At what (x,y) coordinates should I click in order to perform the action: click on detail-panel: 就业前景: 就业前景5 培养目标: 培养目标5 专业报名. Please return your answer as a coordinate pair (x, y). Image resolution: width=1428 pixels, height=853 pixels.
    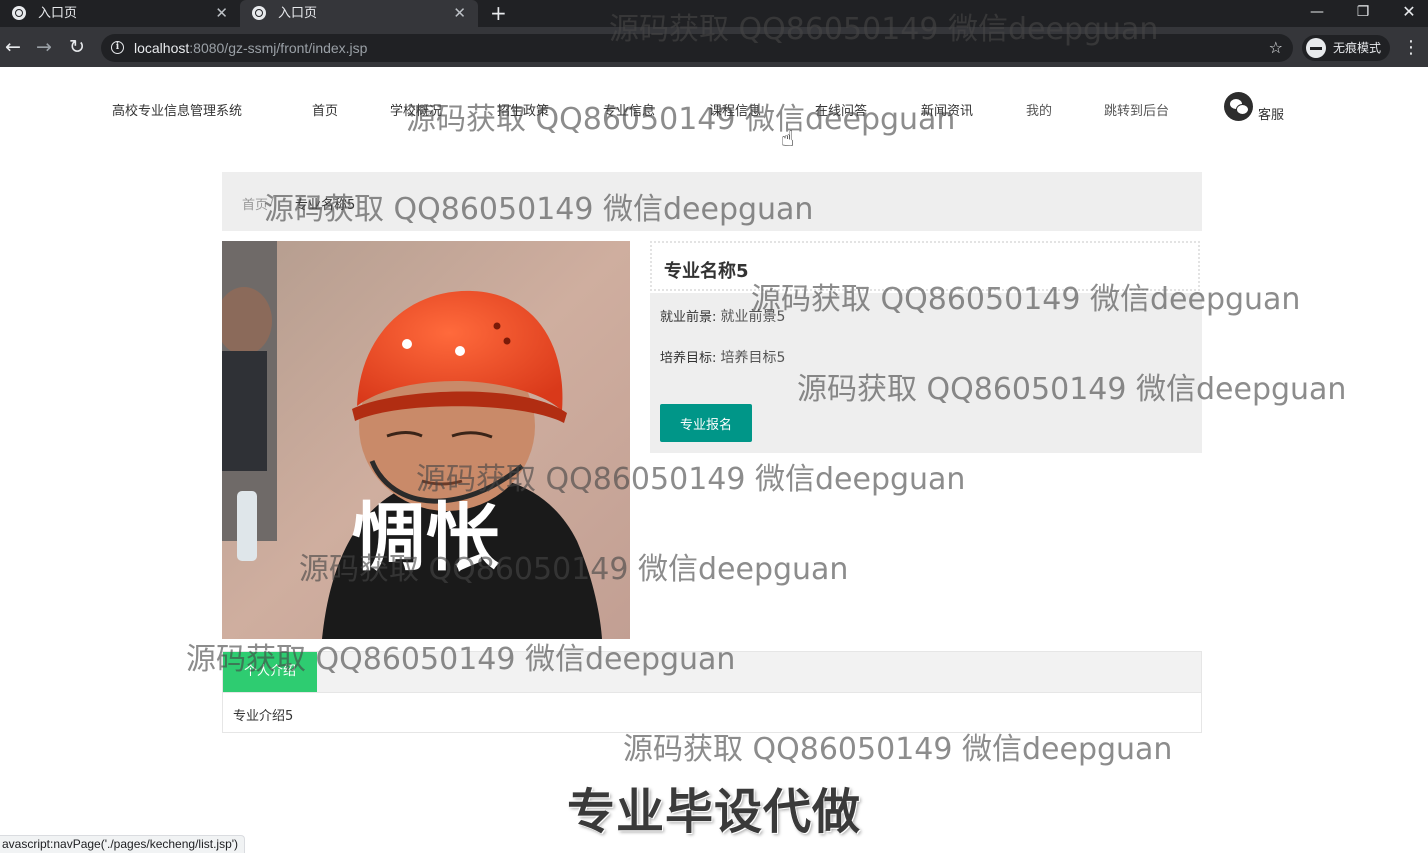
    Looking at the image, I should click on (926, 373).